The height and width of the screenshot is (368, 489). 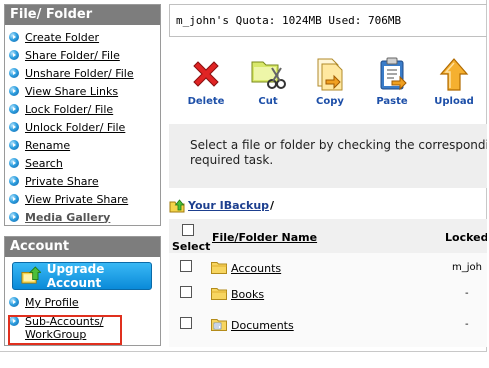 What do you see at coordinates (466, 237) in the screenshot?
I see `locked-column-header: Locked` at bounding box center [466, 237].